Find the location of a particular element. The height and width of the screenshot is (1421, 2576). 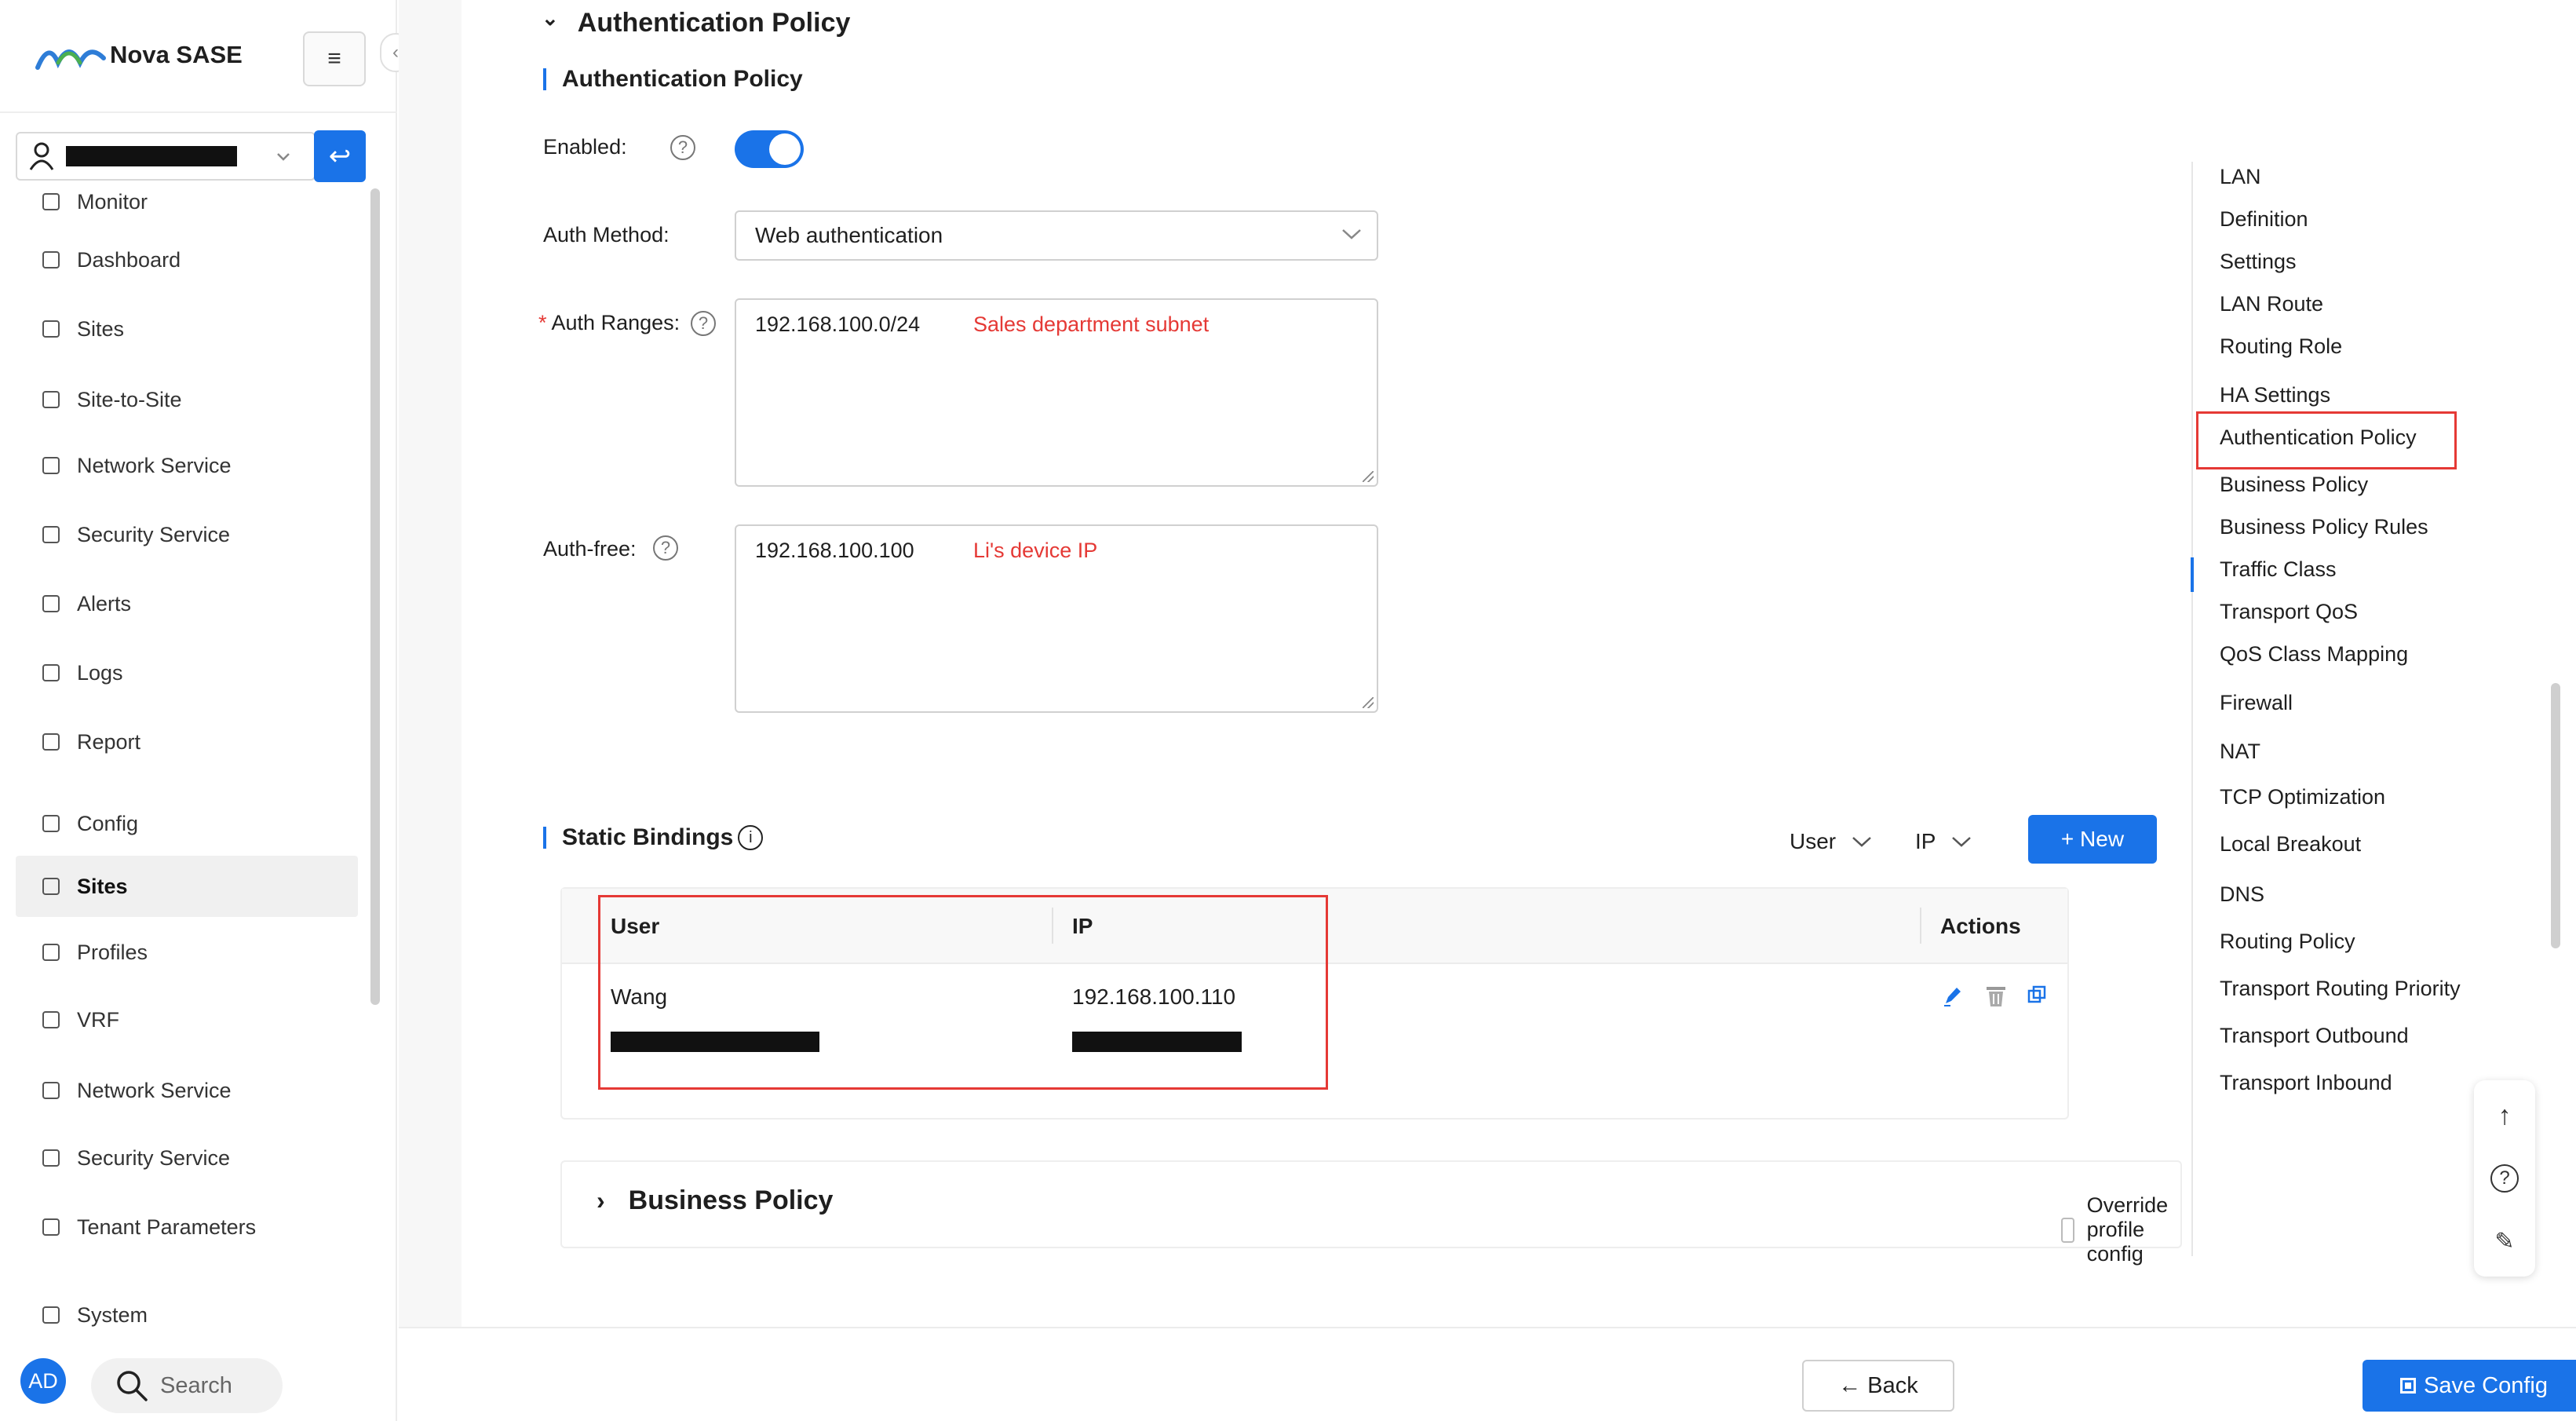

sidebar-item-monitor: Monitor is located at coordinates (187, 201).